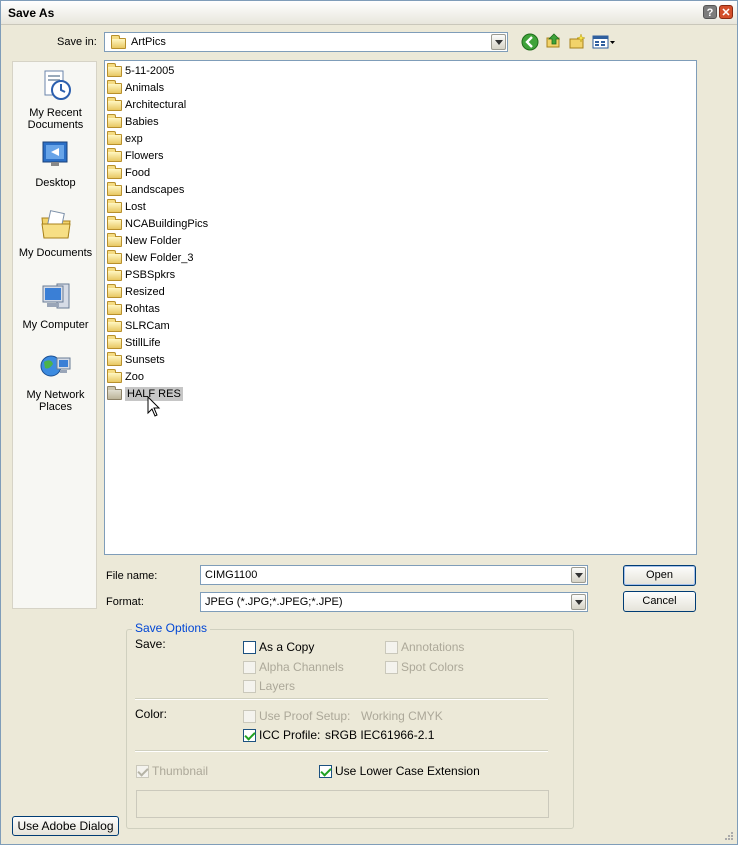  I want to click on desktop-icon, so click(54, 153).